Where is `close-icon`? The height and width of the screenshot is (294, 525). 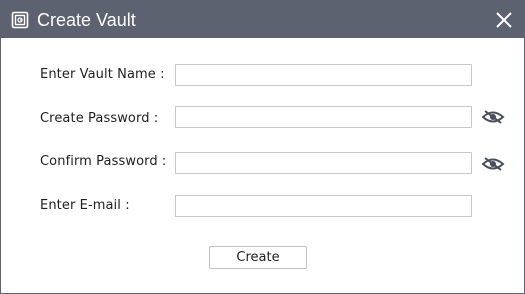
close-icon is located at coordinates (504, 20).